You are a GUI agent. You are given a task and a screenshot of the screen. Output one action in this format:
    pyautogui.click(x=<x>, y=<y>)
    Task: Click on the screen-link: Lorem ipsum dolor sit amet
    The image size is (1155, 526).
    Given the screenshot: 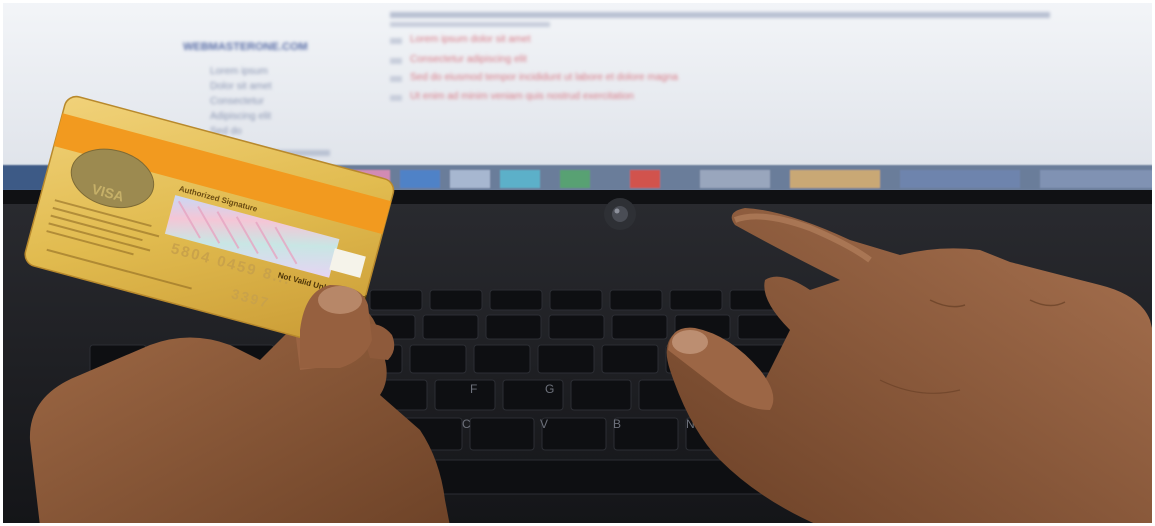 What is the action you would take?
    pyautogui.click(x=470, y=39)
    